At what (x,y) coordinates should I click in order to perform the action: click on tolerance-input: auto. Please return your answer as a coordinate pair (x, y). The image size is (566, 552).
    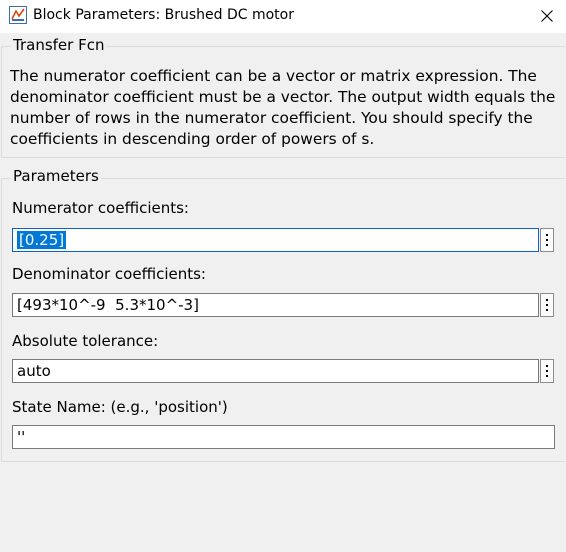
    Looking at the image, I should click on (275, 371).